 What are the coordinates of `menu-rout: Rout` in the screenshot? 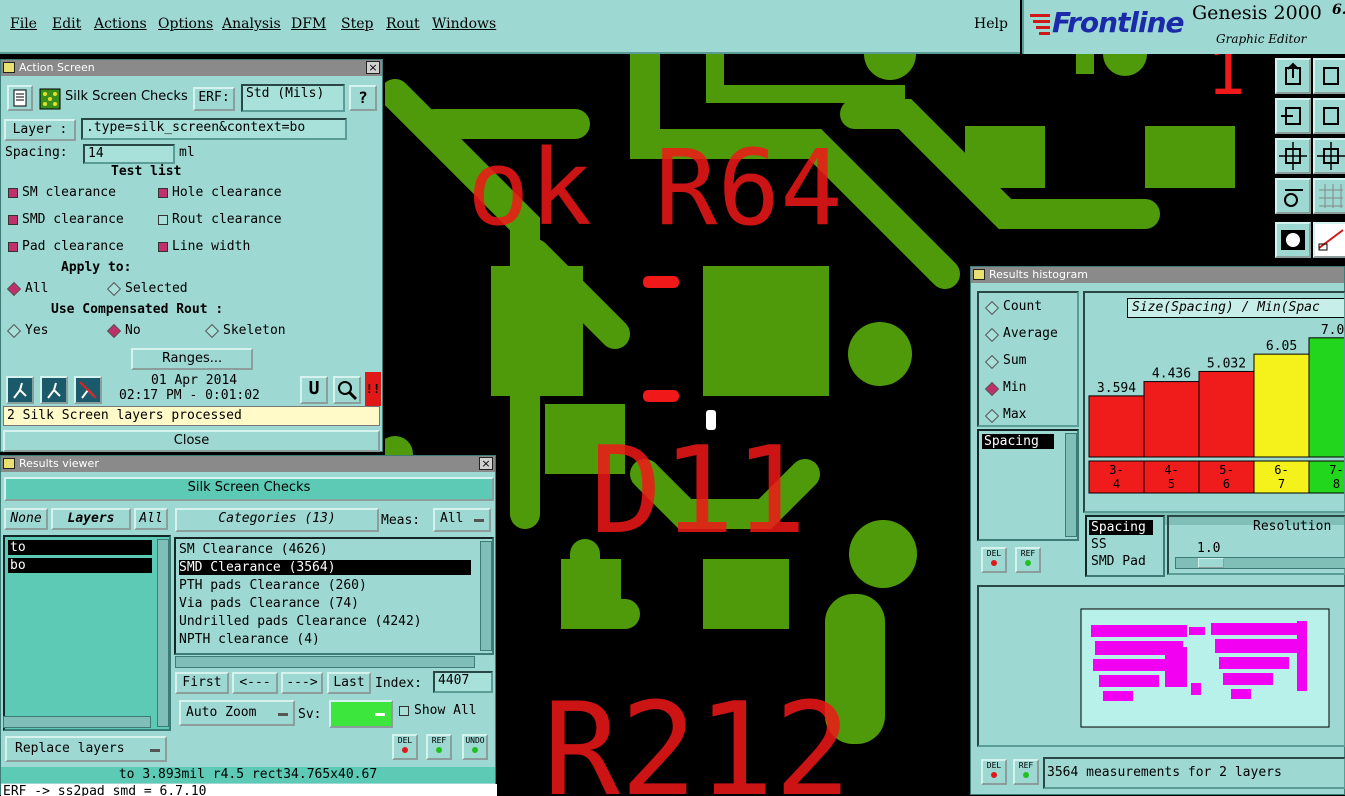 It's located at (403, 24).